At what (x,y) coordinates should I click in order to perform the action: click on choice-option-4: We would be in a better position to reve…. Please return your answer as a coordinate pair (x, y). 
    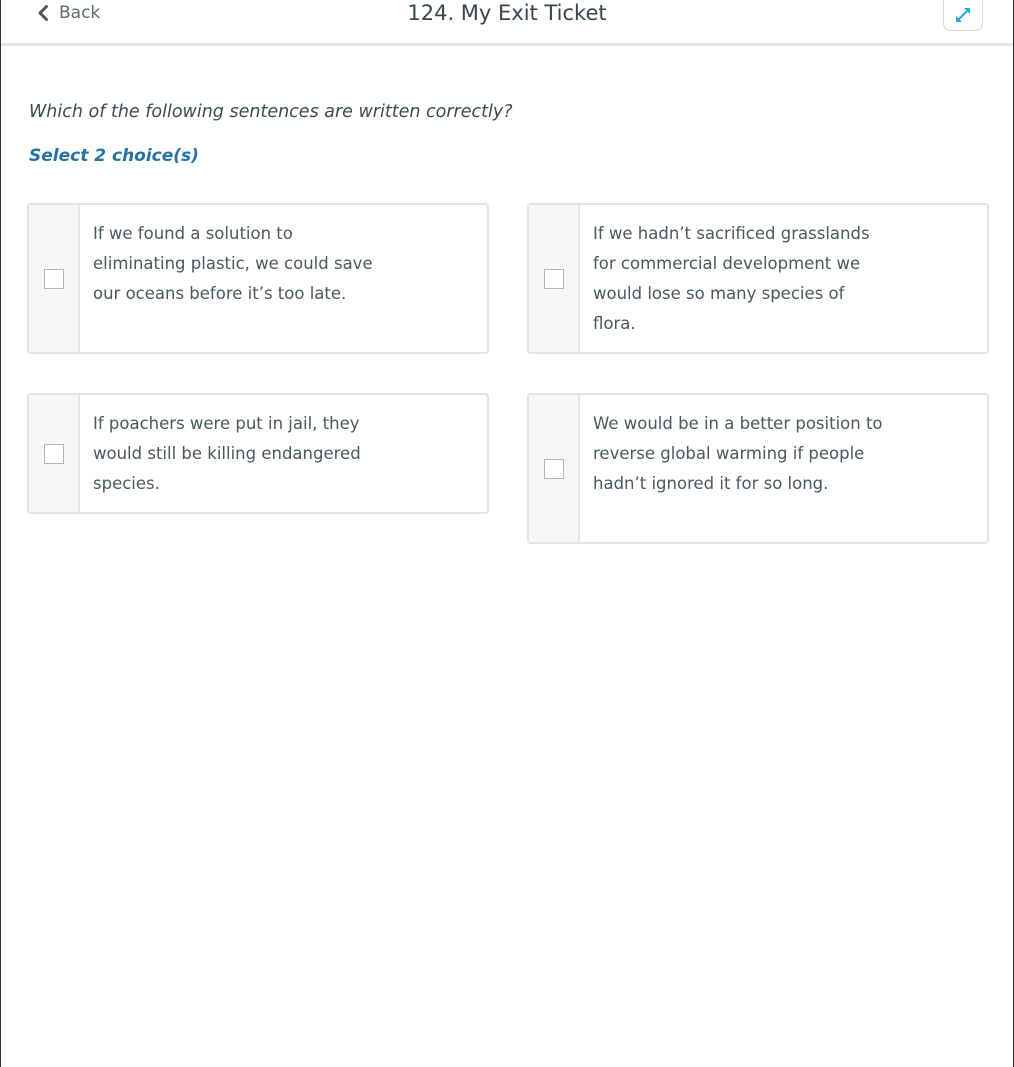
    Looking at the image, I should click on (758, 468).